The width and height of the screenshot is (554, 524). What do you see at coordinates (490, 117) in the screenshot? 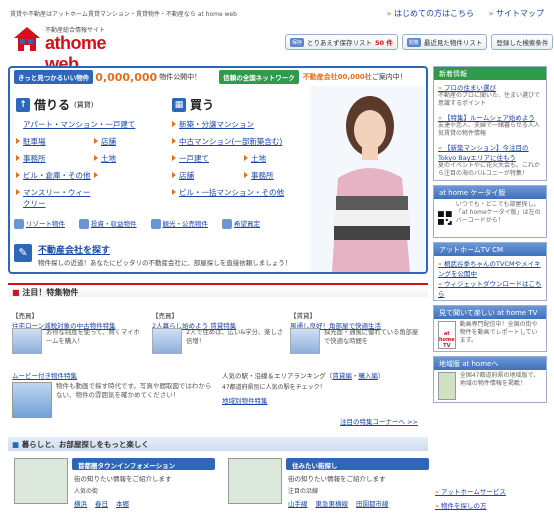
I see `news-link: 【特集】ルームシェア始めよう` at bounding box center [490, 117].